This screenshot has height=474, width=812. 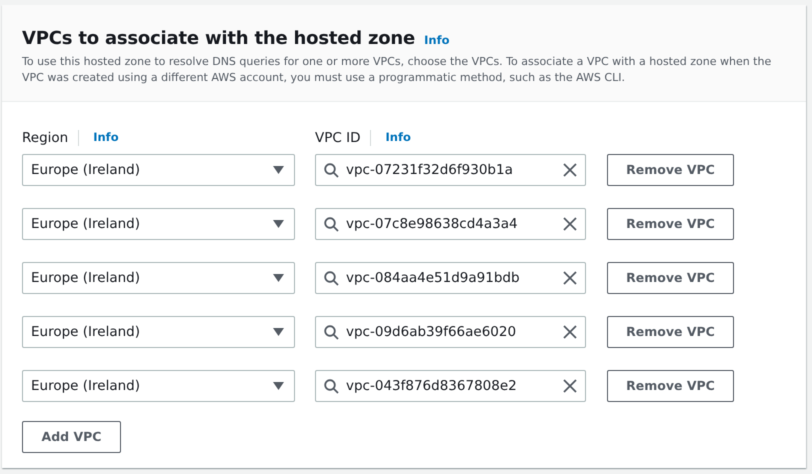 I want to click on field-label: VPC ID, so click(x=337, y=138).